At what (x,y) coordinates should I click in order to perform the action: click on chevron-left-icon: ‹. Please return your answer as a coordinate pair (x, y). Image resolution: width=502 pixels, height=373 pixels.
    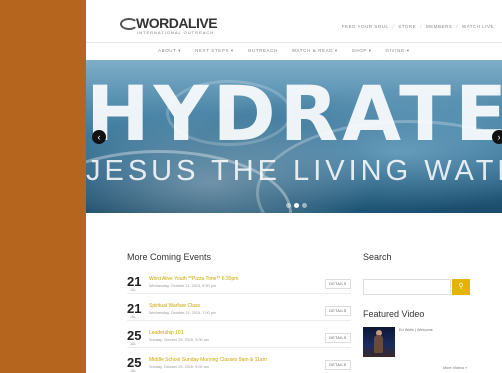
    Looking at the image, I should click on (99, 137).